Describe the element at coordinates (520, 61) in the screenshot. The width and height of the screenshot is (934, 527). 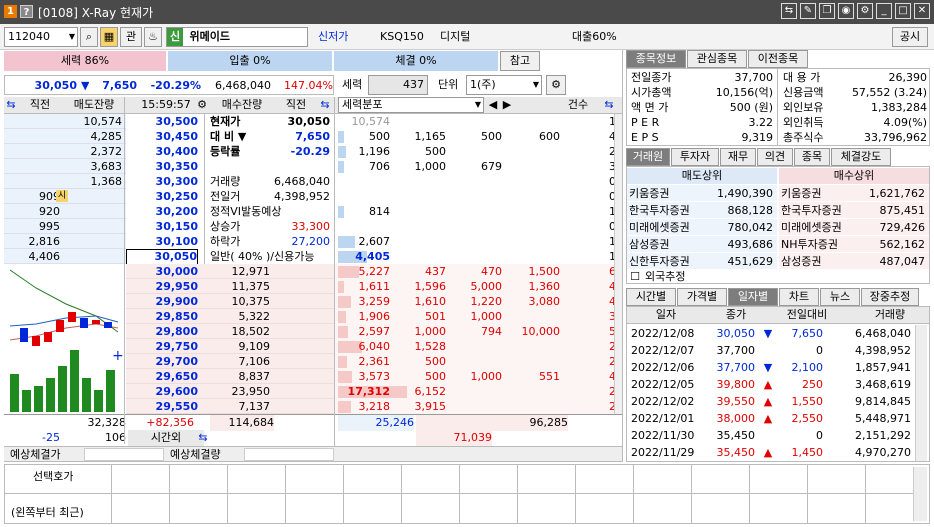
I see `reference-button: 참고` at that location.